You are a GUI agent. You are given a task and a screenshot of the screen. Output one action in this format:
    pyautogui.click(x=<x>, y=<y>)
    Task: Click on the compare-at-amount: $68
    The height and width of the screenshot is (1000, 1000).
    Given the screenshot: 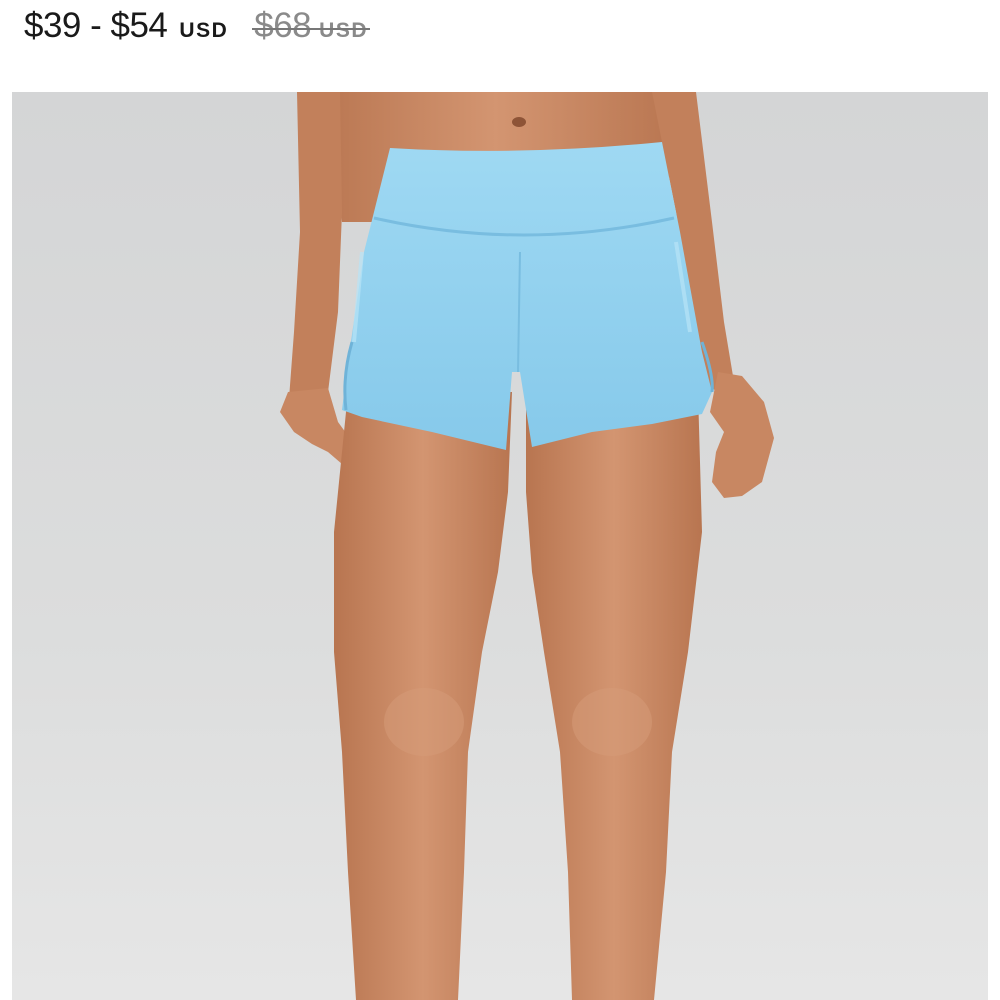 What is the action you would take?
    pyautogui.click(x=283, y=25)
    